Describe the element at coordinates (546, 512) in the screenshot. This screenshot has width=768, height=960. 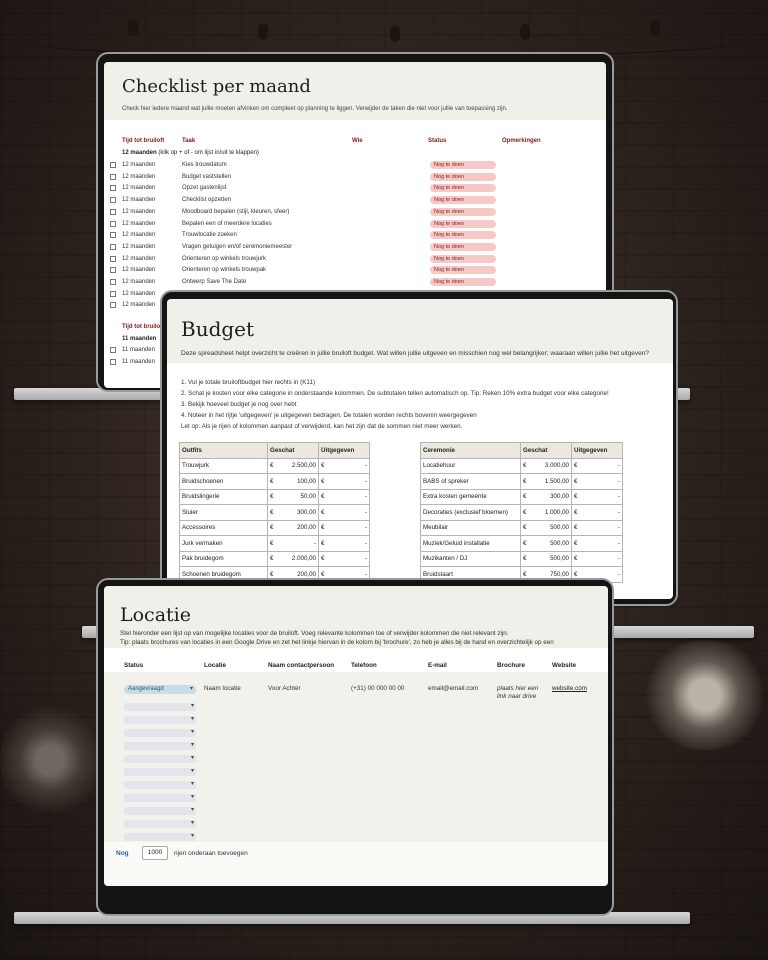
I see `estimate-cell: €1.000,00` at that location.